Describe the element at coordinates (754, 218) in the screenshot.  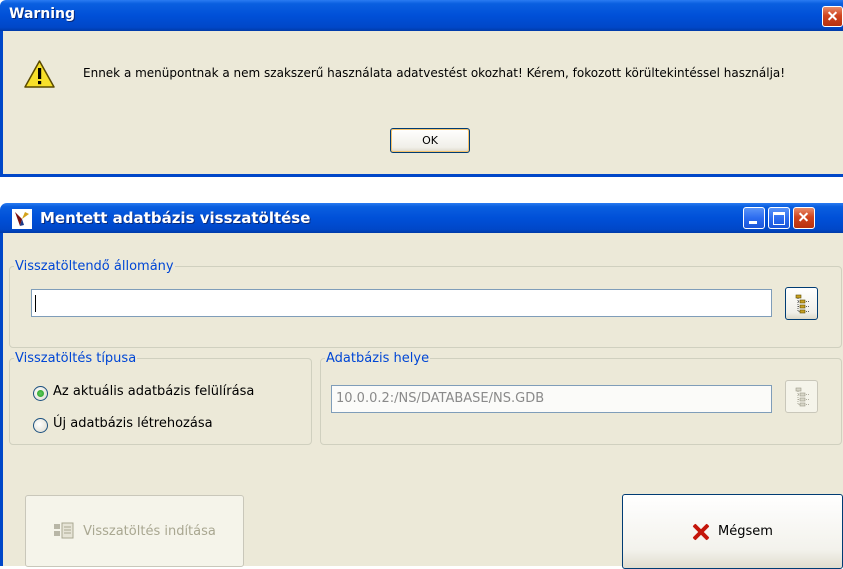
I see `minimize-button` at that location.